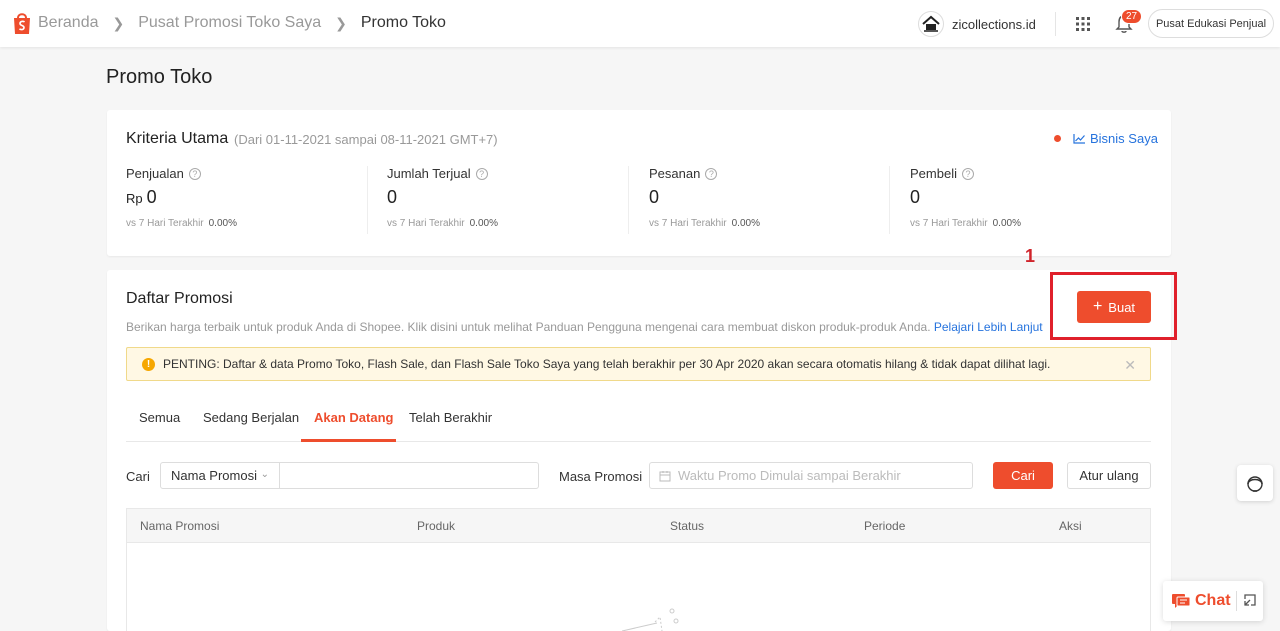 This screenshot has width=1280, height=631. What do you see at coordinates (687, 526) in the screenshot?
I see `column-status: Status` at bounding box center [687, 526].